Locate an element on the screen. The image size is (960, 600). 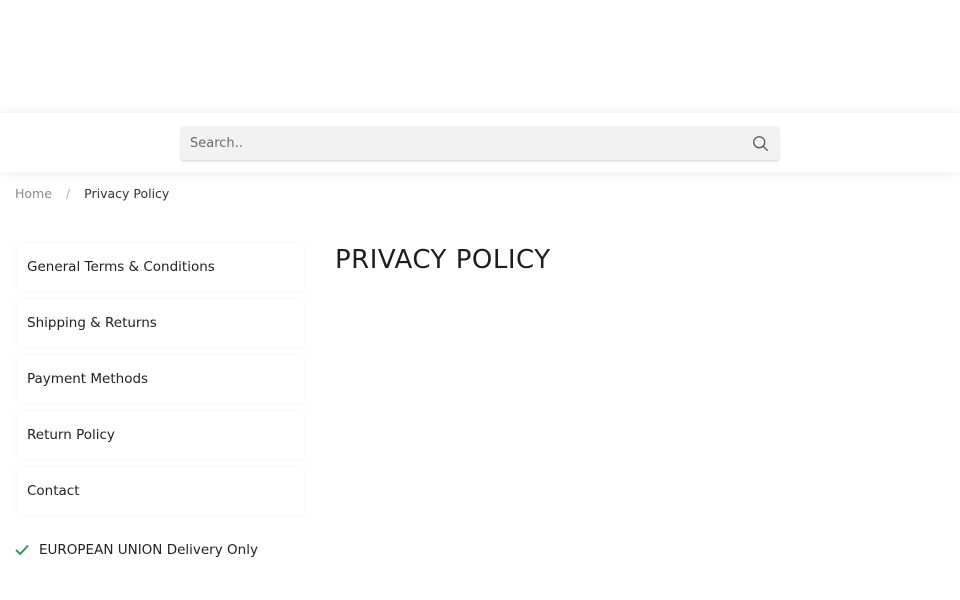
breadcrumb: Home / Privacy Policy is located at coordinates (92, 193).